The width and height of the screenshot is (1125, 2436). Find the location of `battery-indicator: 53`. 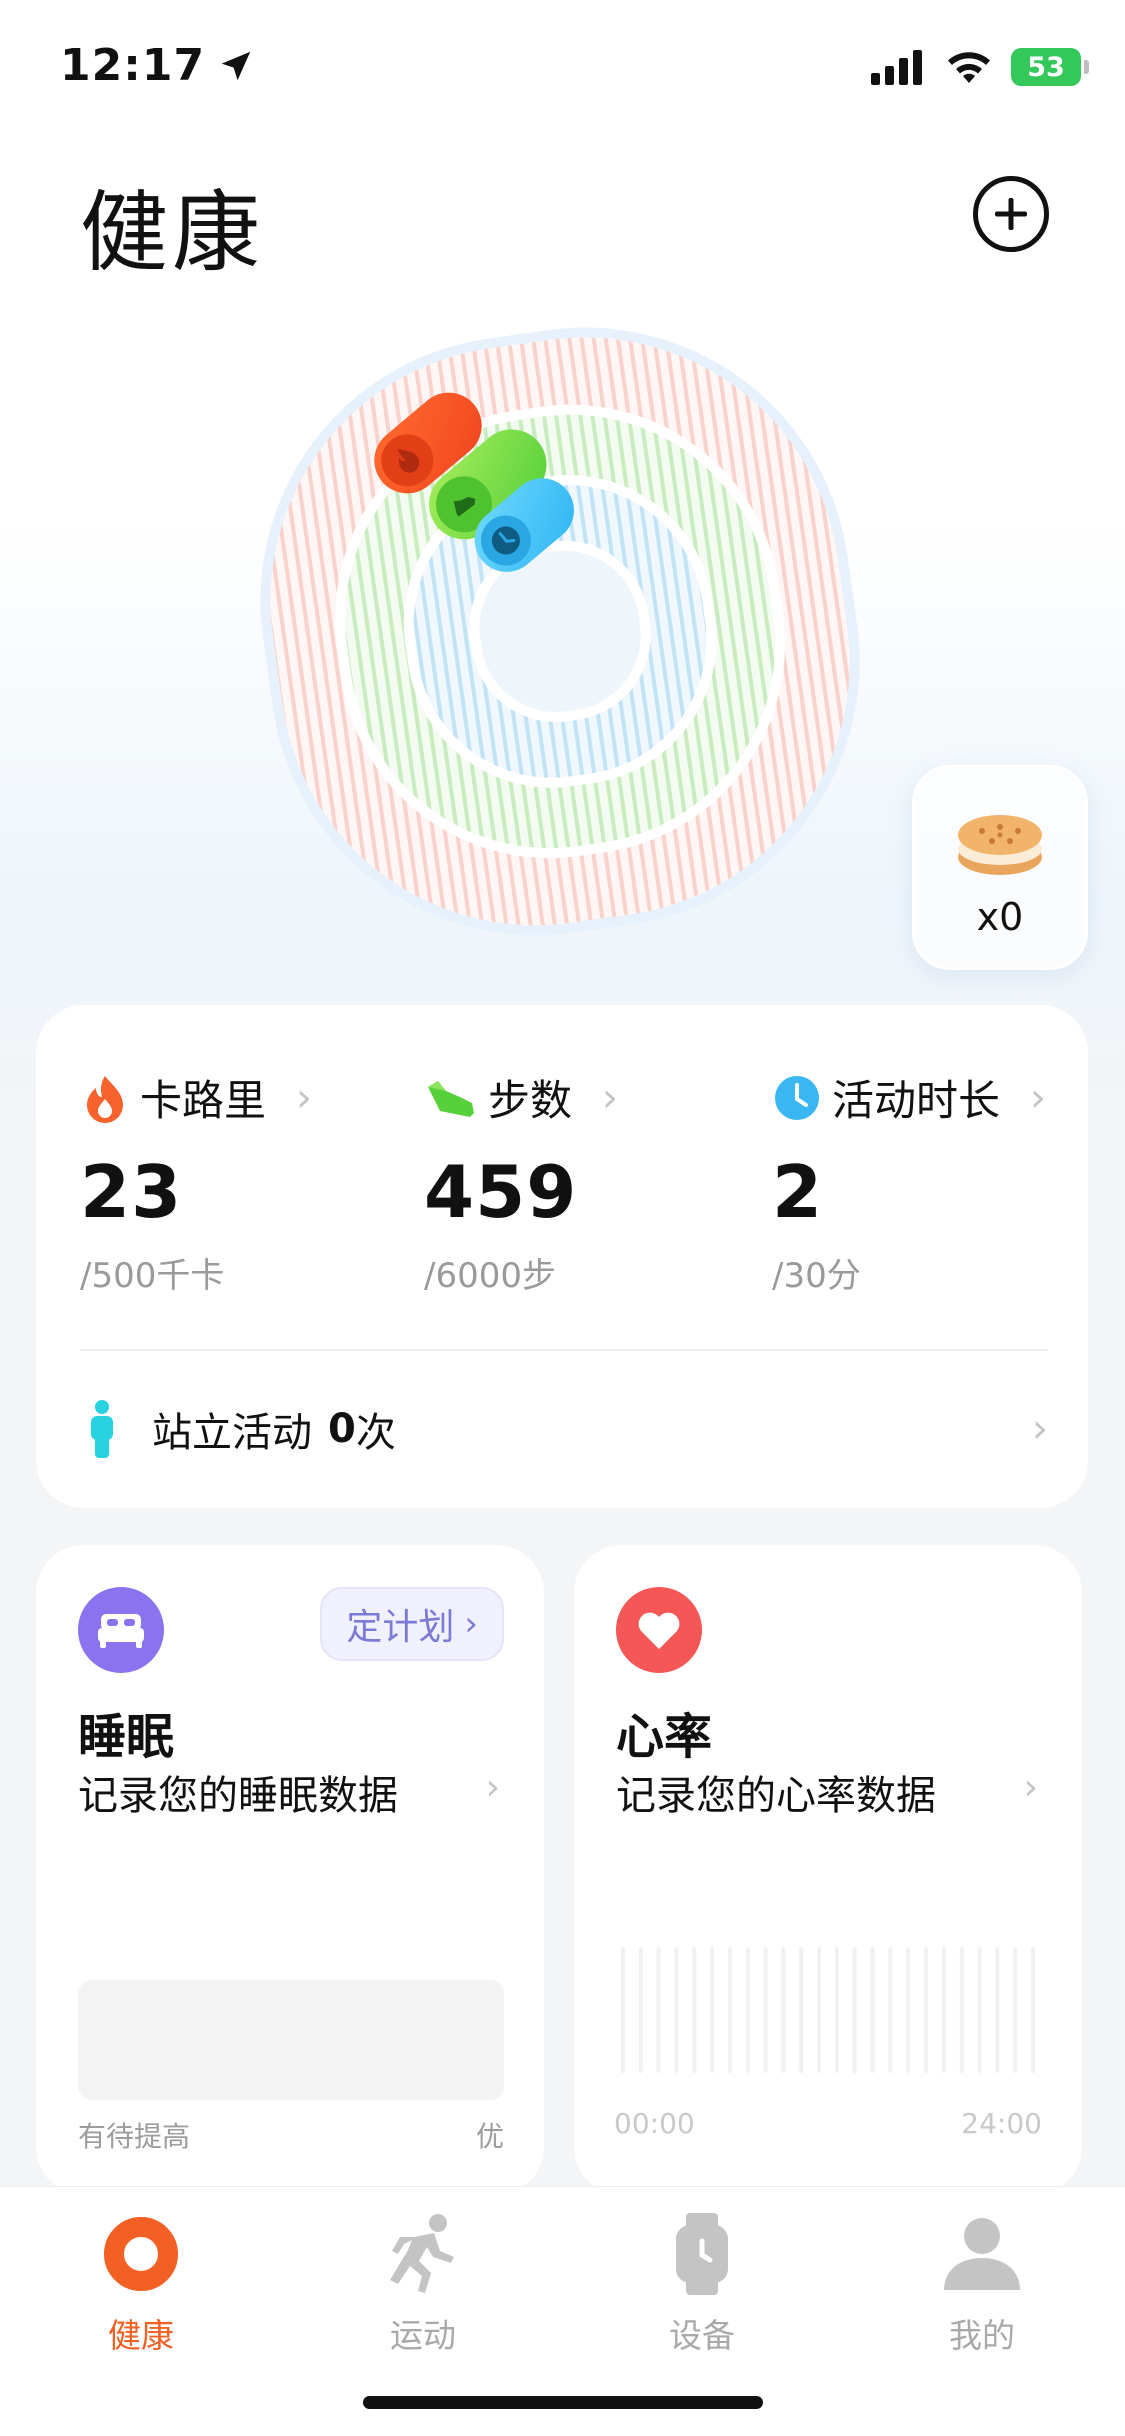

battery-indicator: 53 is located at coordinates (1050, 67).